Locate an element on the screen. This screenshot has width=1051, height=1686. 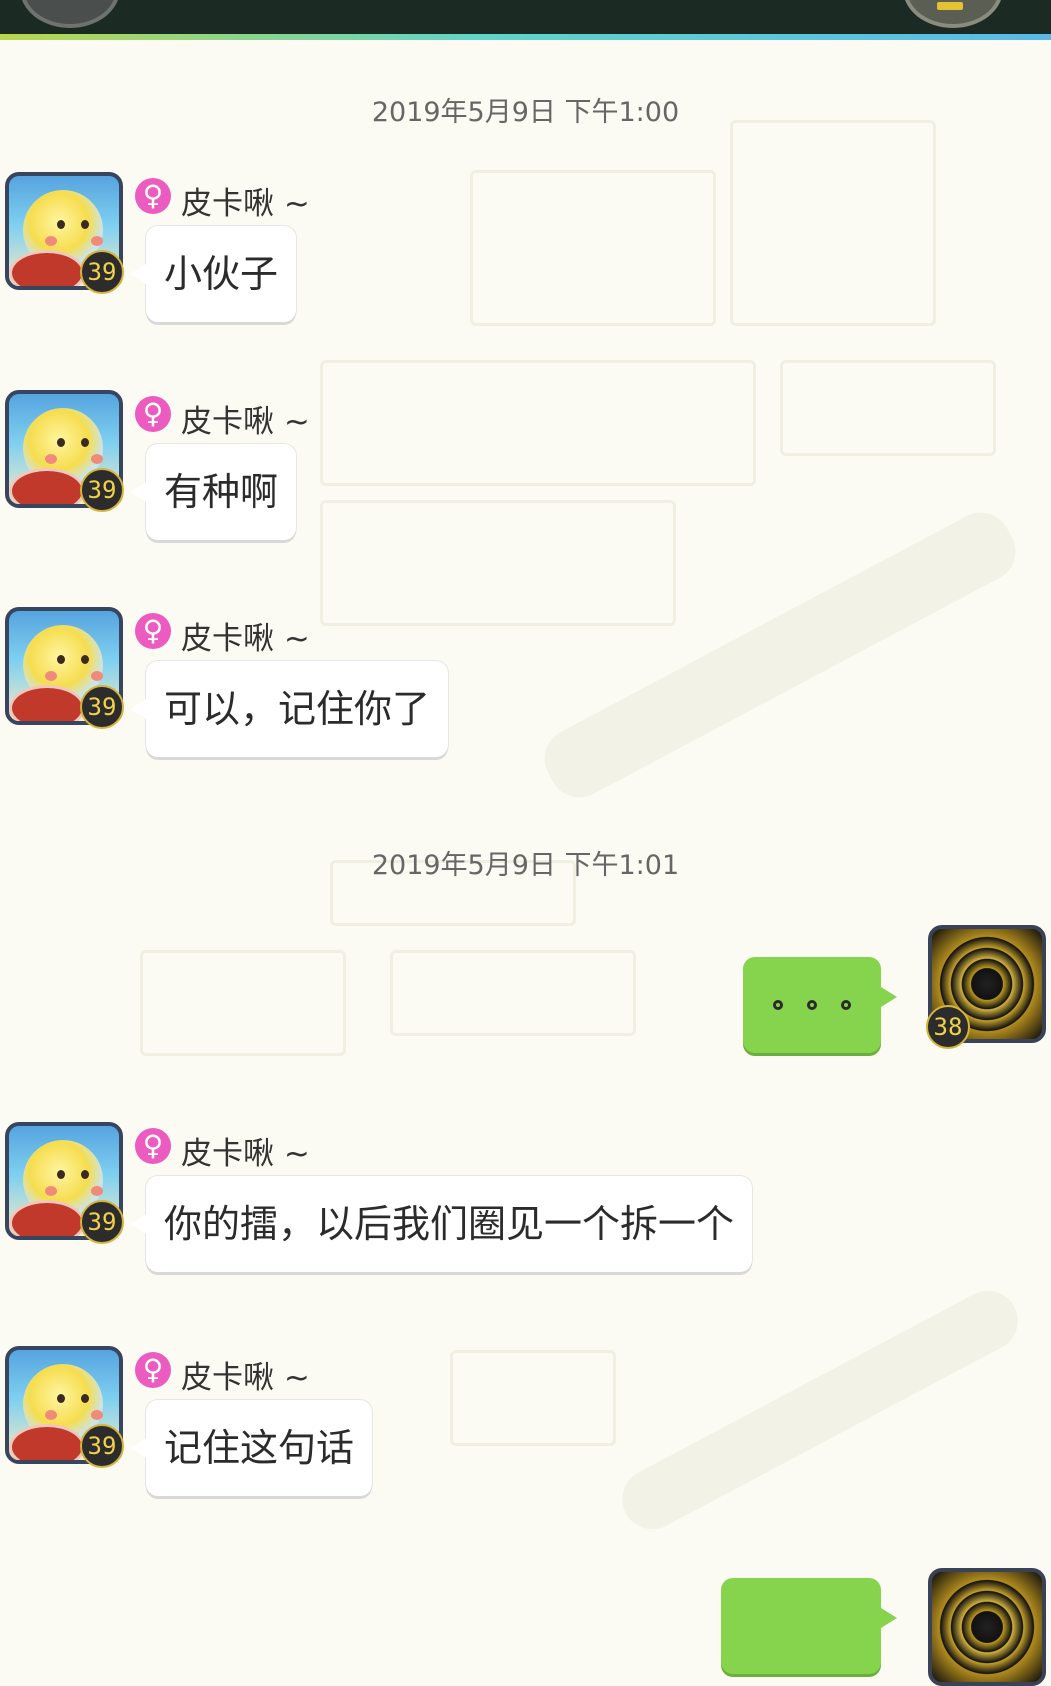
incoming-bubble: 可以，记住你了 is located at coordinates (289, 709).